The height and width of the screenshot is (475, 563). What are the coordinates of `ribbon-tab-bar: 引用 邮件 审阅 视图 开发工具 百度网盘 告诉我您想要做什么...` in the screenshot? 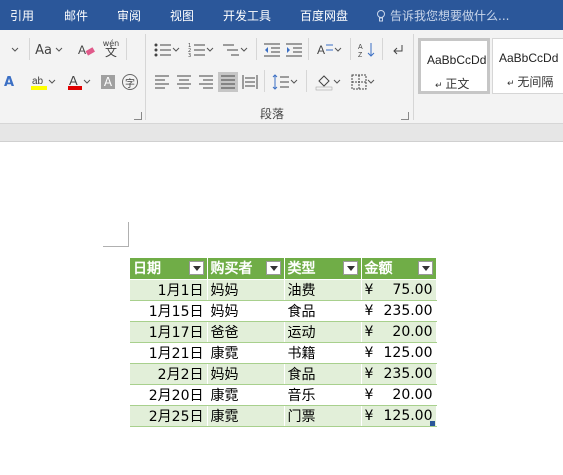 It's located at (281, 15).